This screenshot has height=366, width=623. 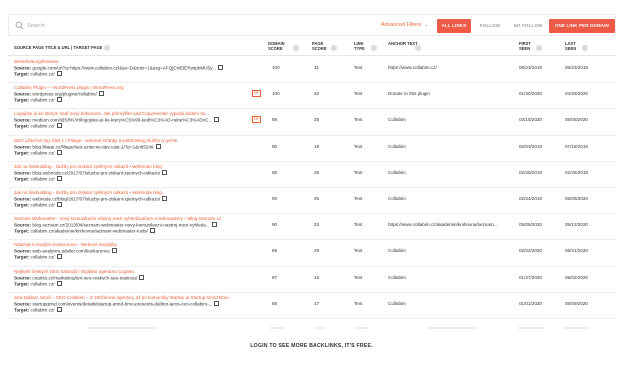 What do you see at coordinates (528, 26) in the screenshot?
I see `no-follow-button: NO FOLLOW` at bounding box center [528, 26].